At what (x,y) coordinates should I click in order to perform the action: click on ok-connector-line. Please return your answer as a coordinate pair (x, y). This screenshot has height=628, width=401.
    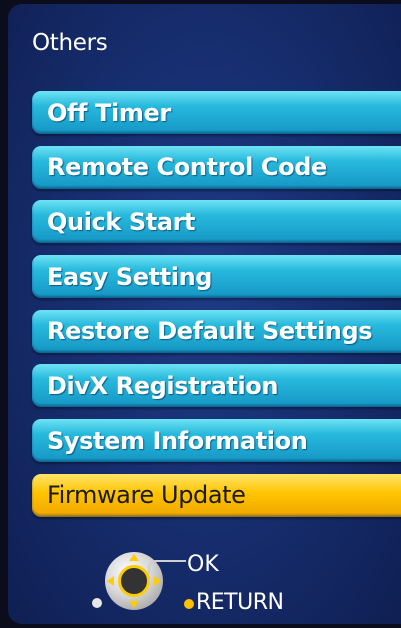
    Looking at the image, I should click on (167, 567).